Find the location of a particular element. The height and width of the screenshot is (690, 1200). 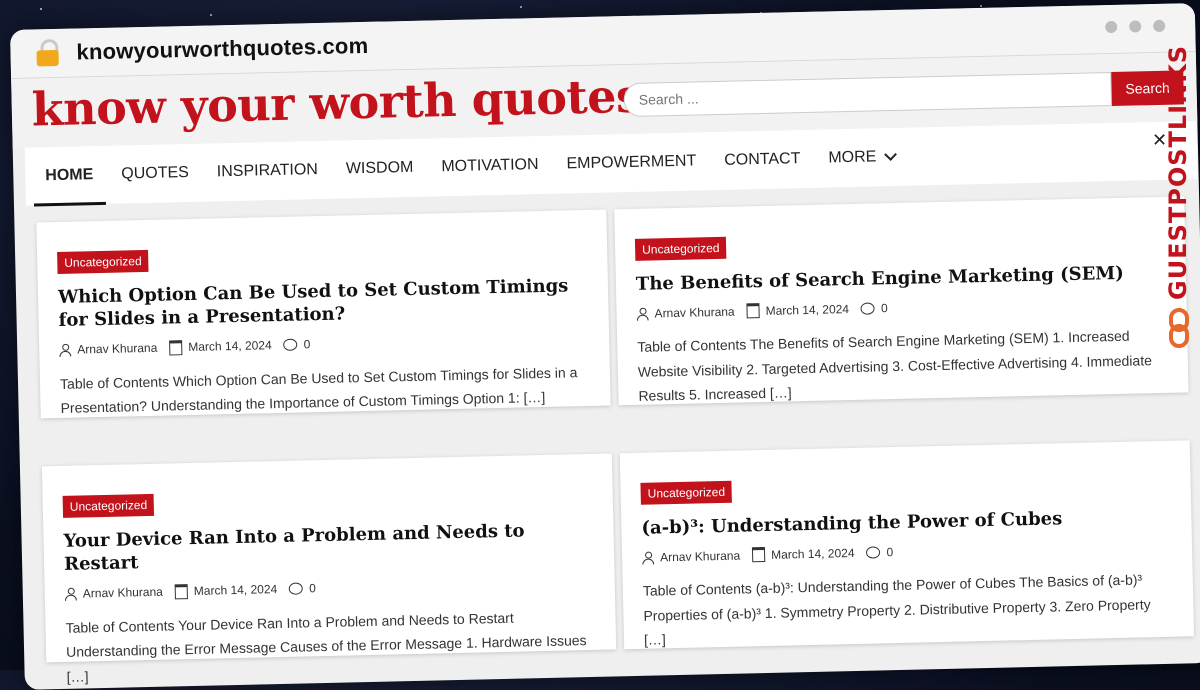

chevron-down-icon is located at coordinates (891, 154).